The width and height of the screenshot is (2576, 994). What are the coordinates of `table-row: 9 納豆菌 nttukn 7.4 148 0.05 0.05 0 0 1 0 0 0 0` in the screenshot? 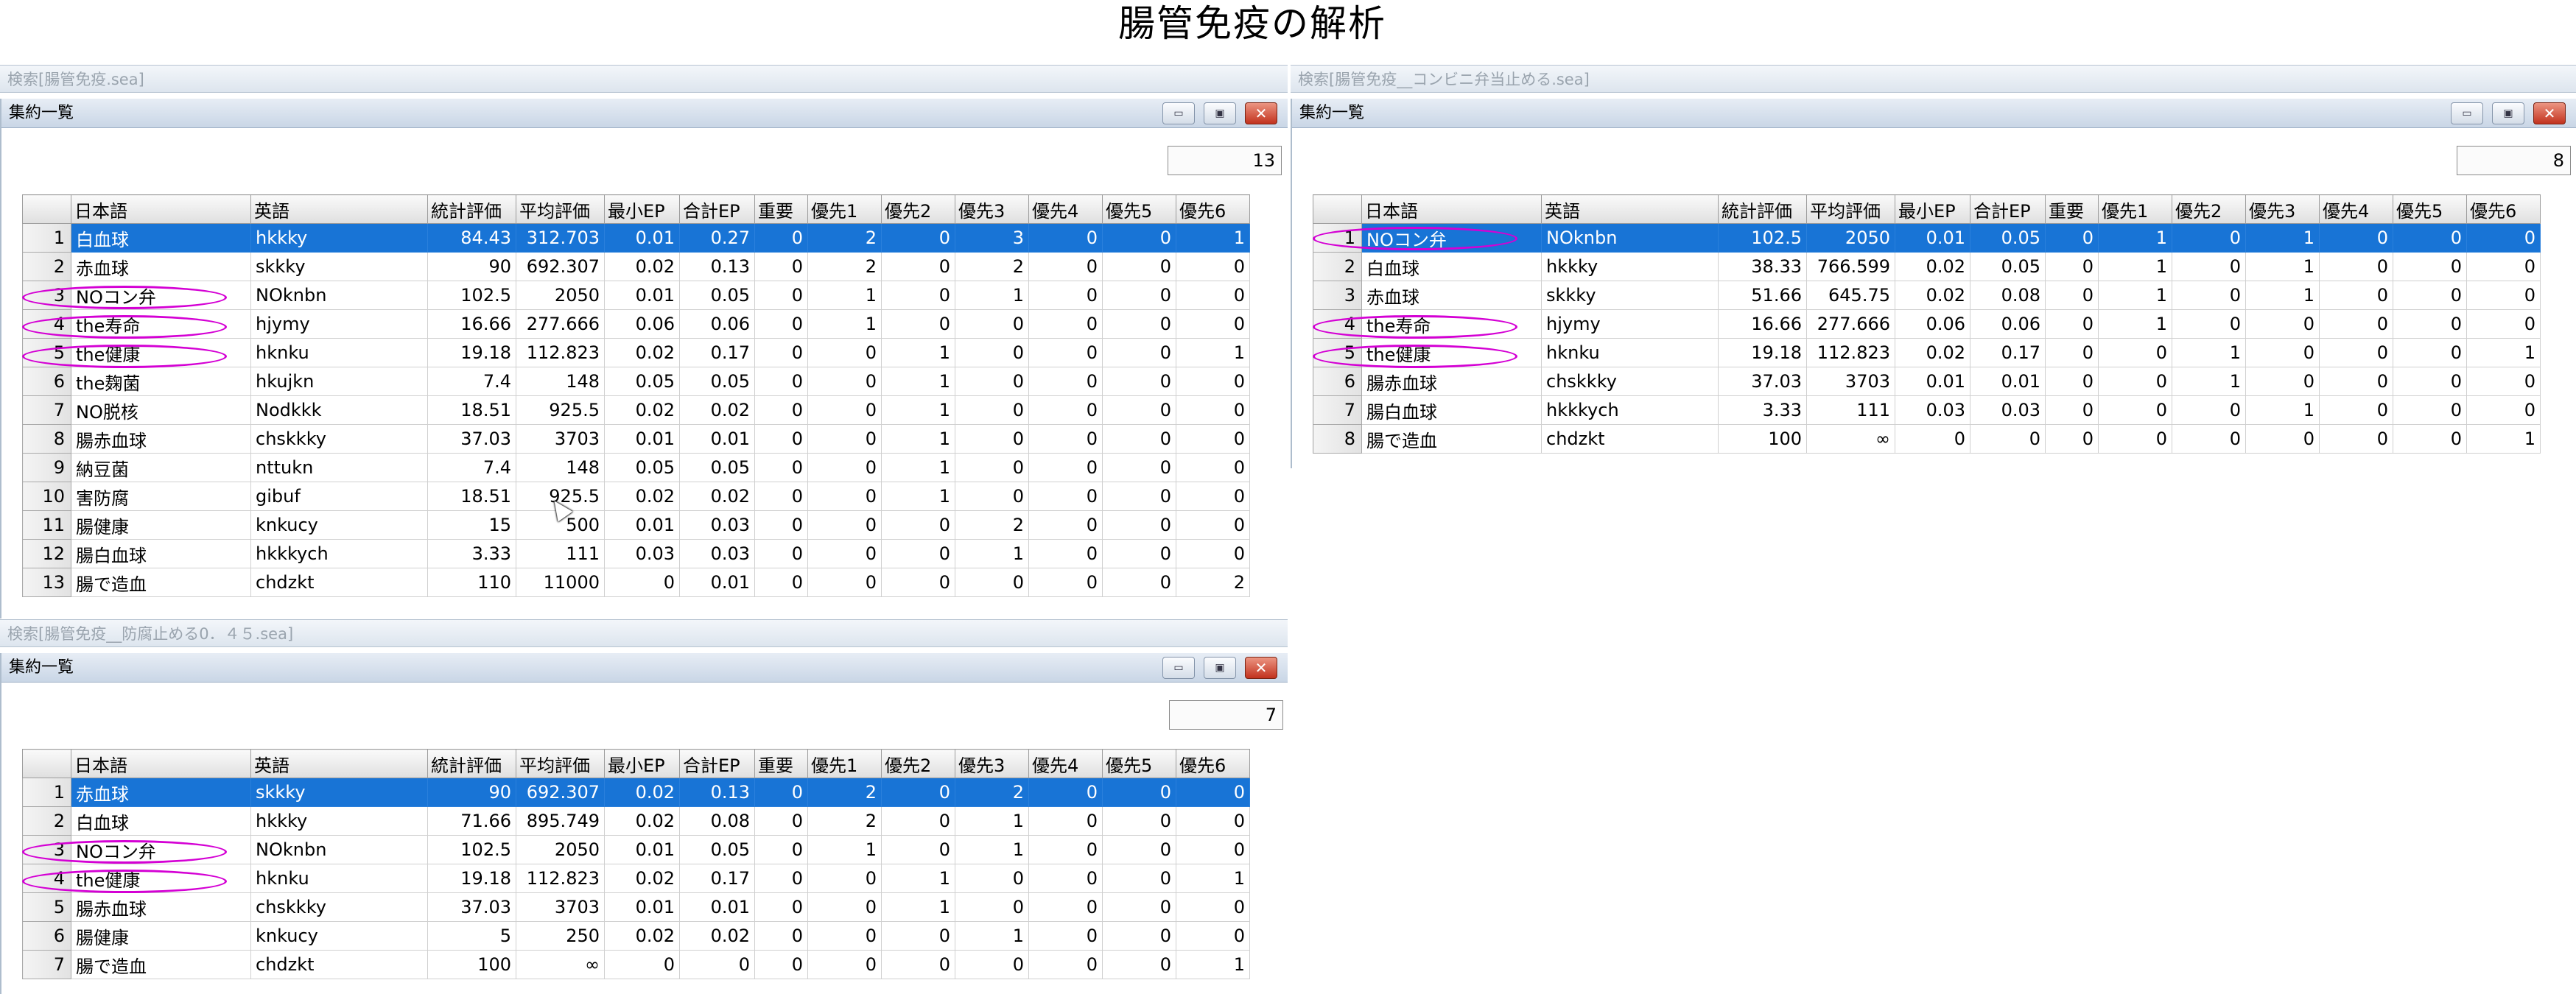 It's located at (636, 467).